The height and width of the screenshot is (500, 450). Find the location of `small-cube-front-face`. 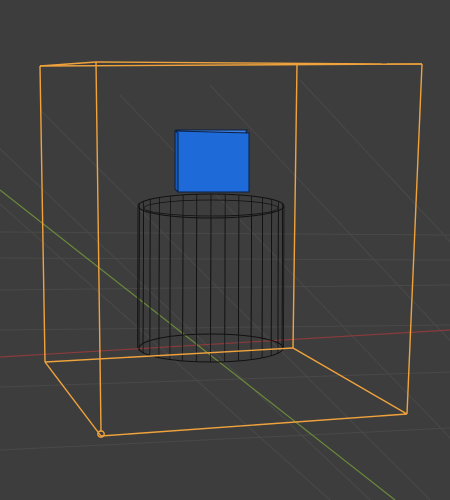

small-cube-front-face is located at coordinates (212, 161).